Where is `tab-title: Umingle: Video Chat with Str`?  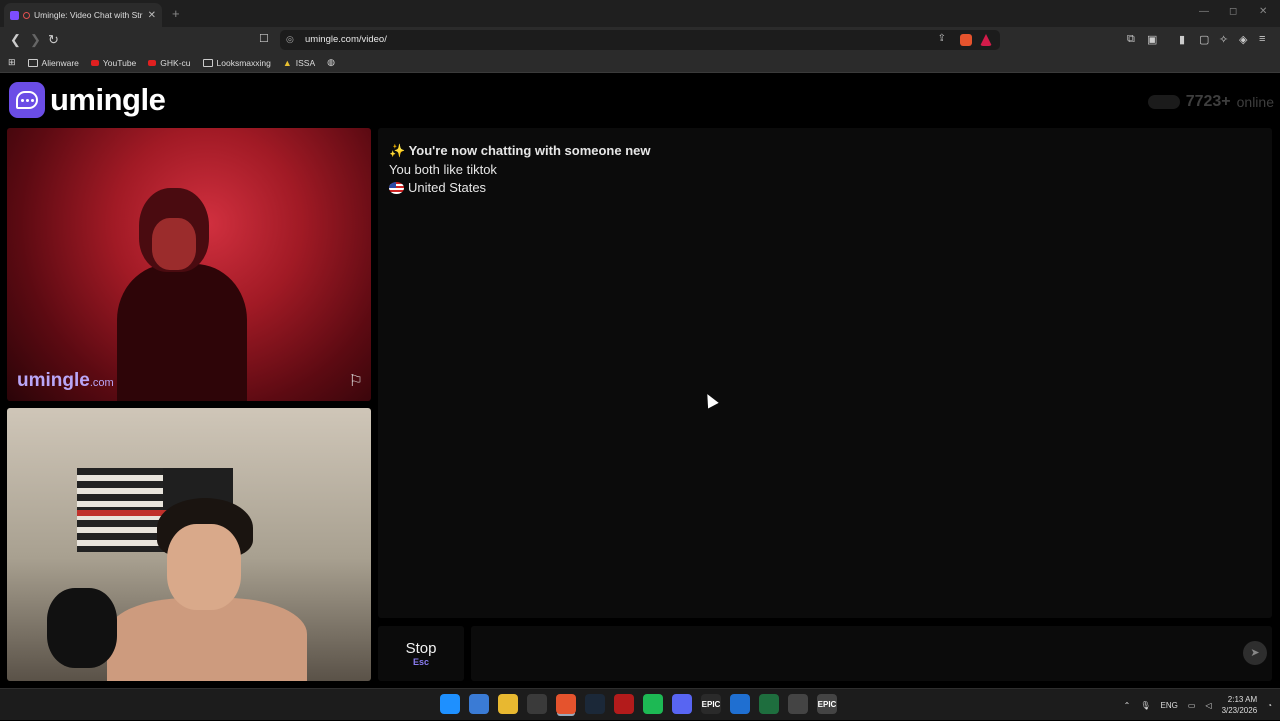 tab-title: Umingle: Video Chat with Str is located at coordinates (88, 15).